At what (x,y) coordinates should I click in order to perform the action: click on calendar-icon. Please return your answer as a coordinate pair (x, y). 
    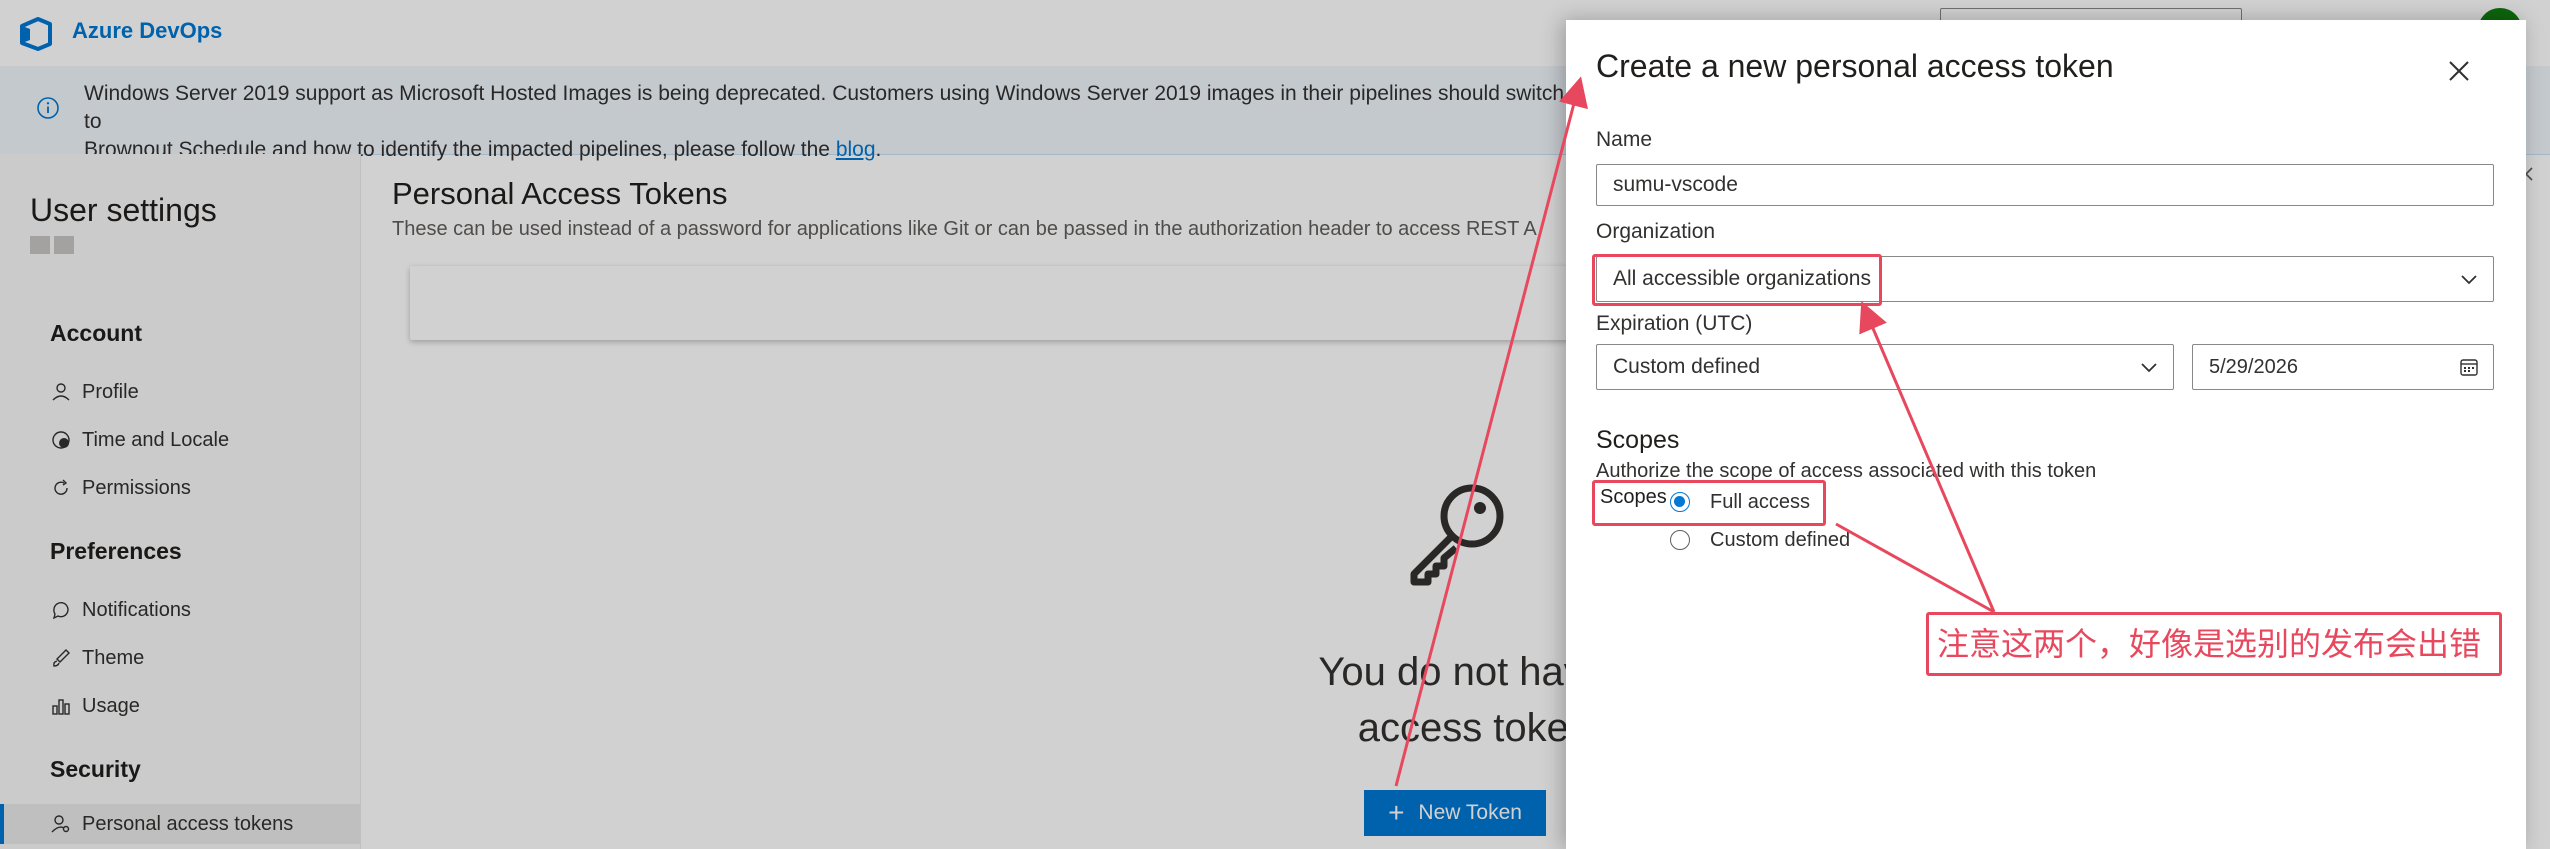
    Looking at the image, I should click on (2469, 367).